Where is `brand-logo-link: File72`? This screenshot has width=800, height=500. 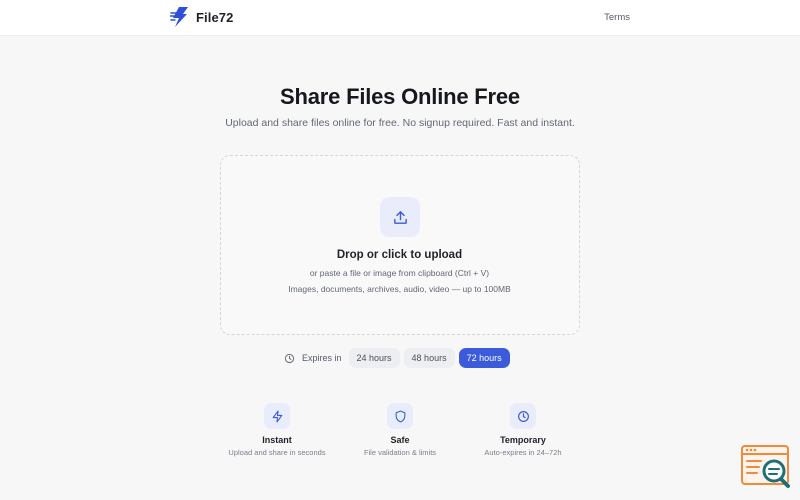
brand-logo-link: File72 is located at coordinates (201, 17).